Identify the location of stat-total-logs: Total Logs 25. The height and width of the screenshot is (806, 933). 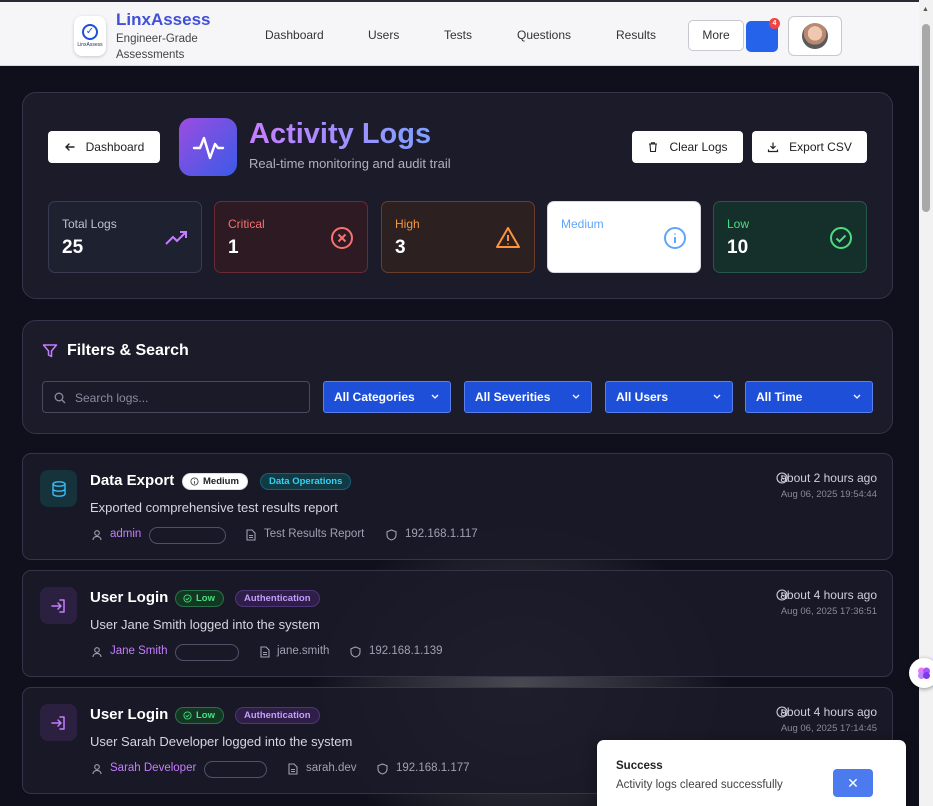
(125, 237).